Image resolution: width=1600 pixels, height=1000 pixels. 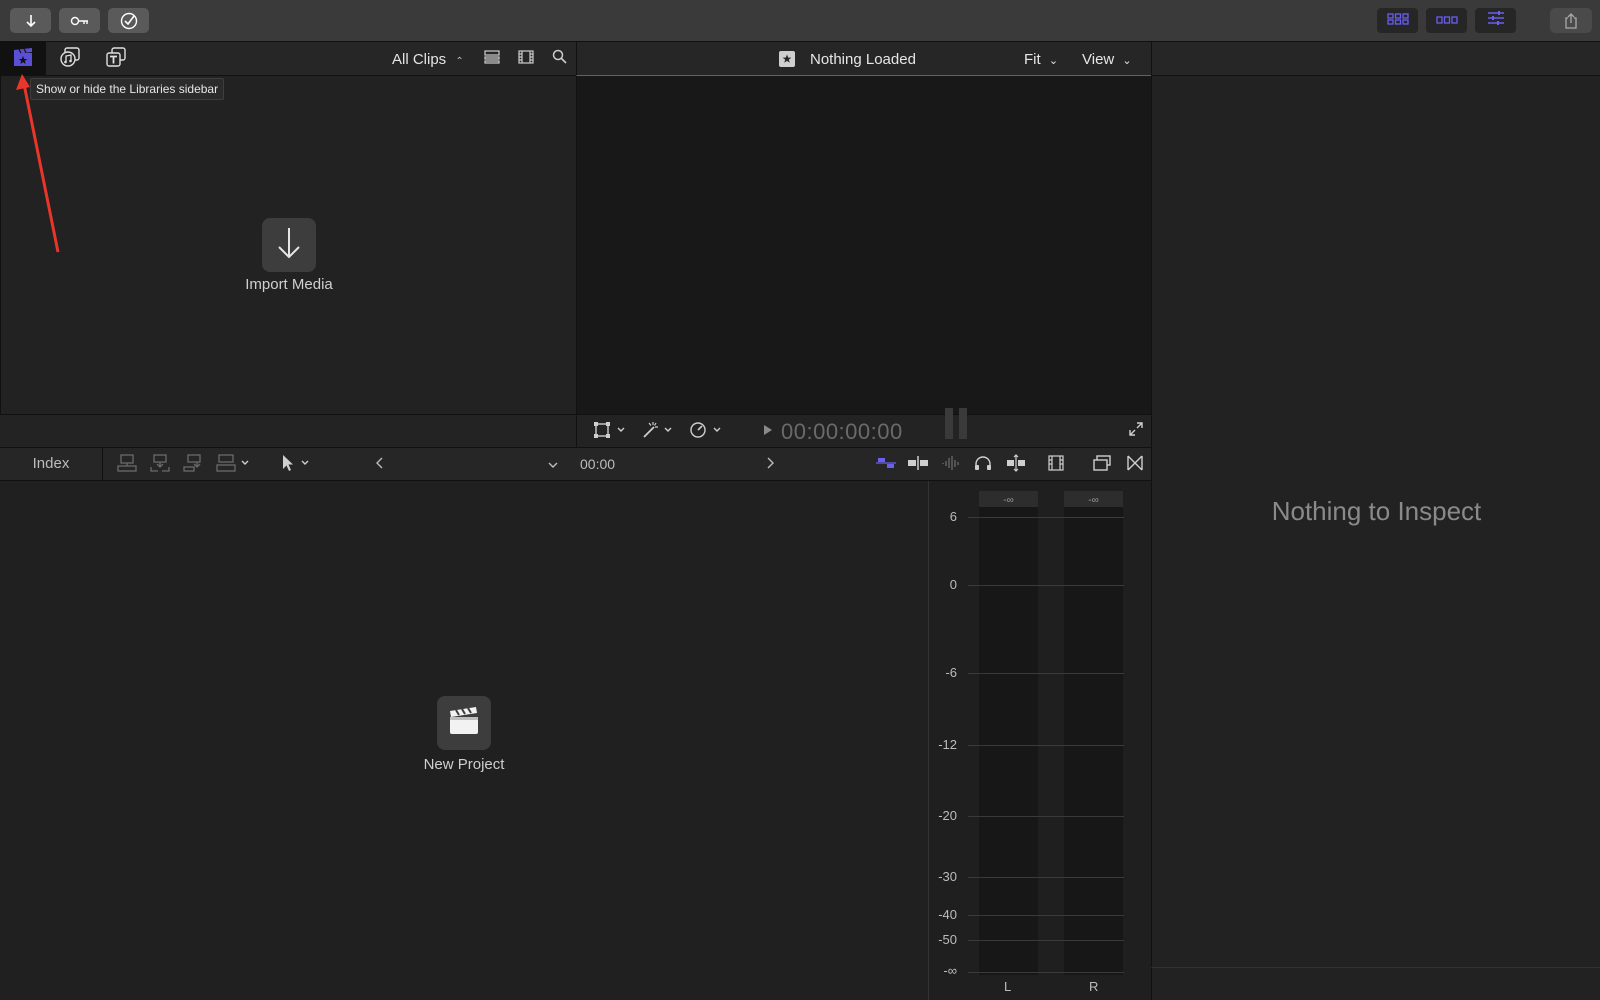 What do you see at coordinates (800, 21) in the screenshot?
I see `main-toolbar` at bounding box center [800, 21].